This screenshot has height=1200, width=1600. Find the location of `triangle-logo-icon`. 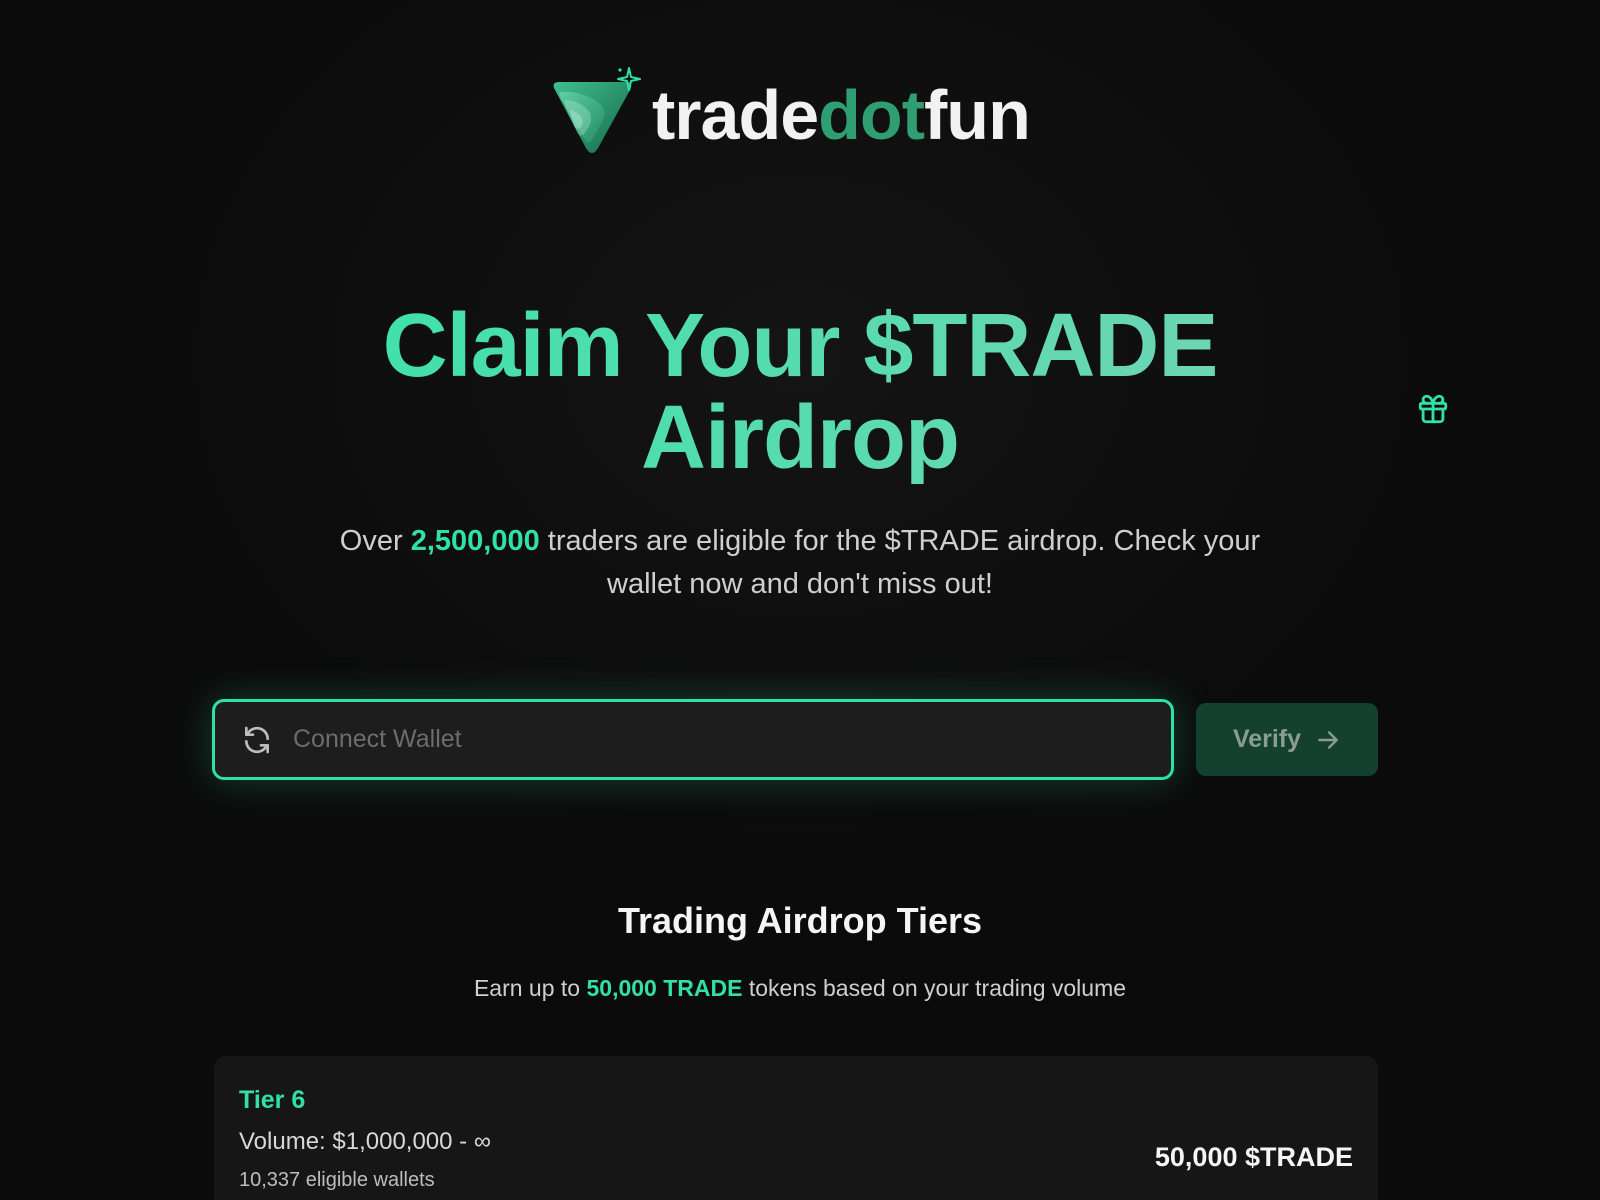

triangle-logo-icon is located at coordinates (595, 113).